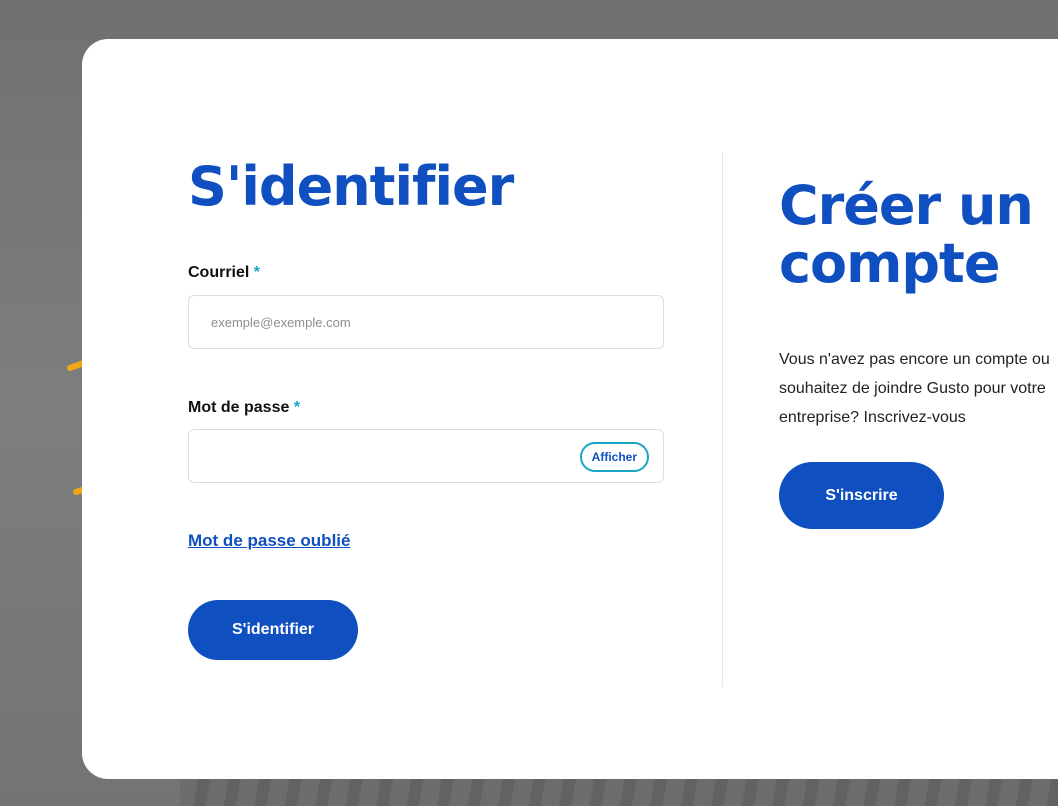 This screenshot has width=1058, height=806. I want to click on forgot-password-link: Mot de passe oublié, so click(269, 541).